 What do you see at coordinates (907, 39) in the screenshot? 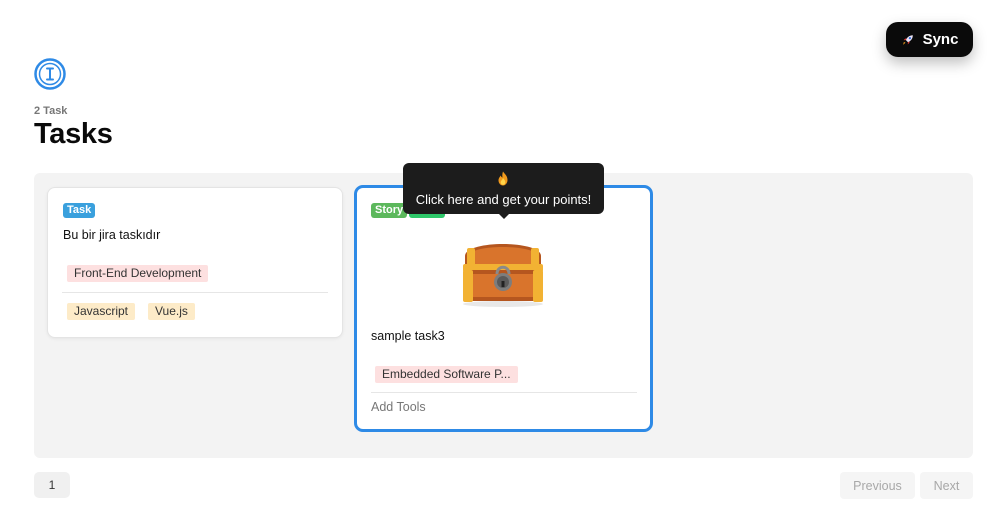
I see `rocket-icon` at bounding box center [907, 39].